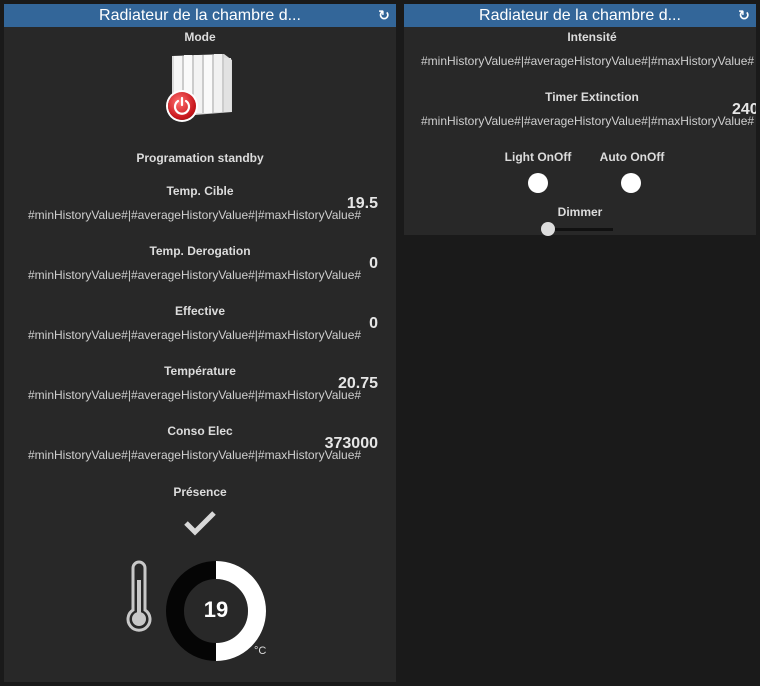  What do you see at coordinates (260, 651) in the screenshot?
I see `thermostat-unit: °C` at bounding box center [260, 651].